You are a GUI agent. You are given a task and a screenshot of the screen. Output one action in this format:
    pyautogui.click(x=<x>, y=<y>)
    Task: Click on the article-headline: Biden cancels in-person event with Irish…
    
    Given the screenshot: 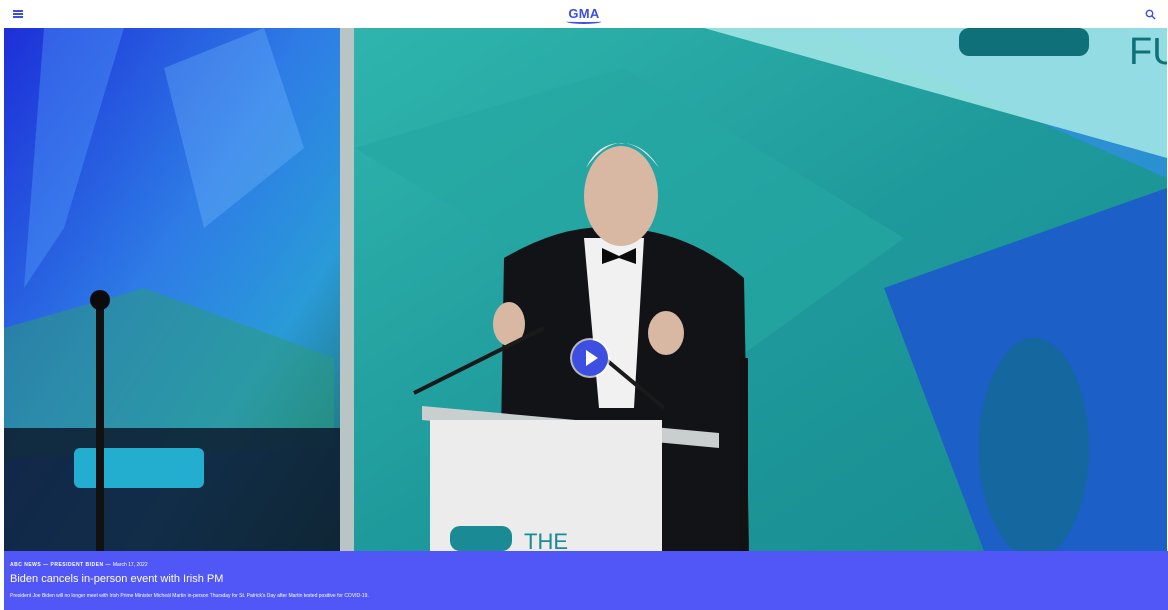 What is the action you would take?
    pyautogui.click(x=116, y=579)
    